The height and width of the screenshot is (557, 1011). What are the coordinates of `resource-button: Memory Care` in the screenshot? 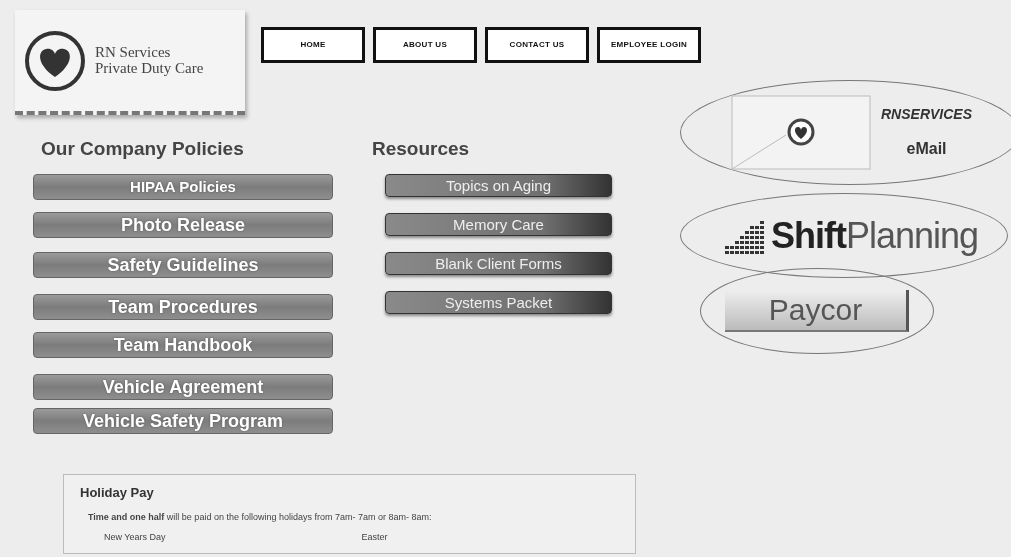 It's located at (498, 224).